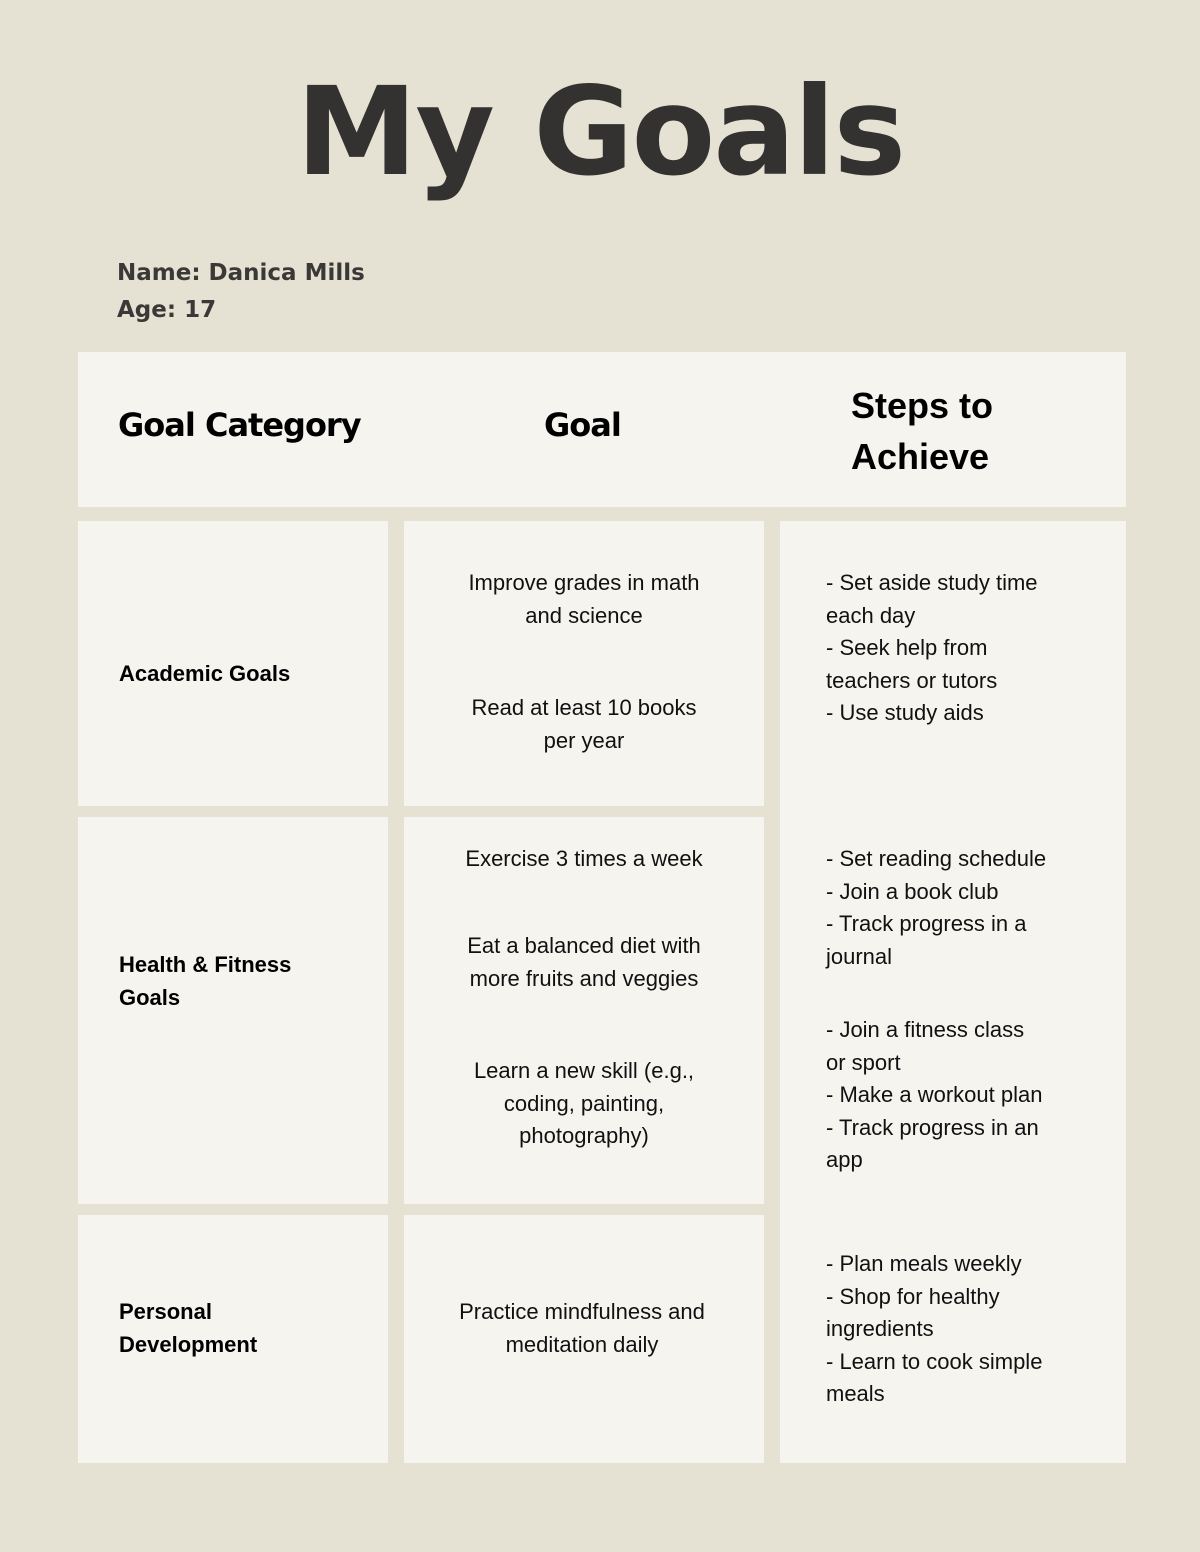 This screenshot has width=1200, height=1552. Describe the element at coordinates (584, 599) in the screenshot. I see `goal-item: Improve grades in math and science` at that location.